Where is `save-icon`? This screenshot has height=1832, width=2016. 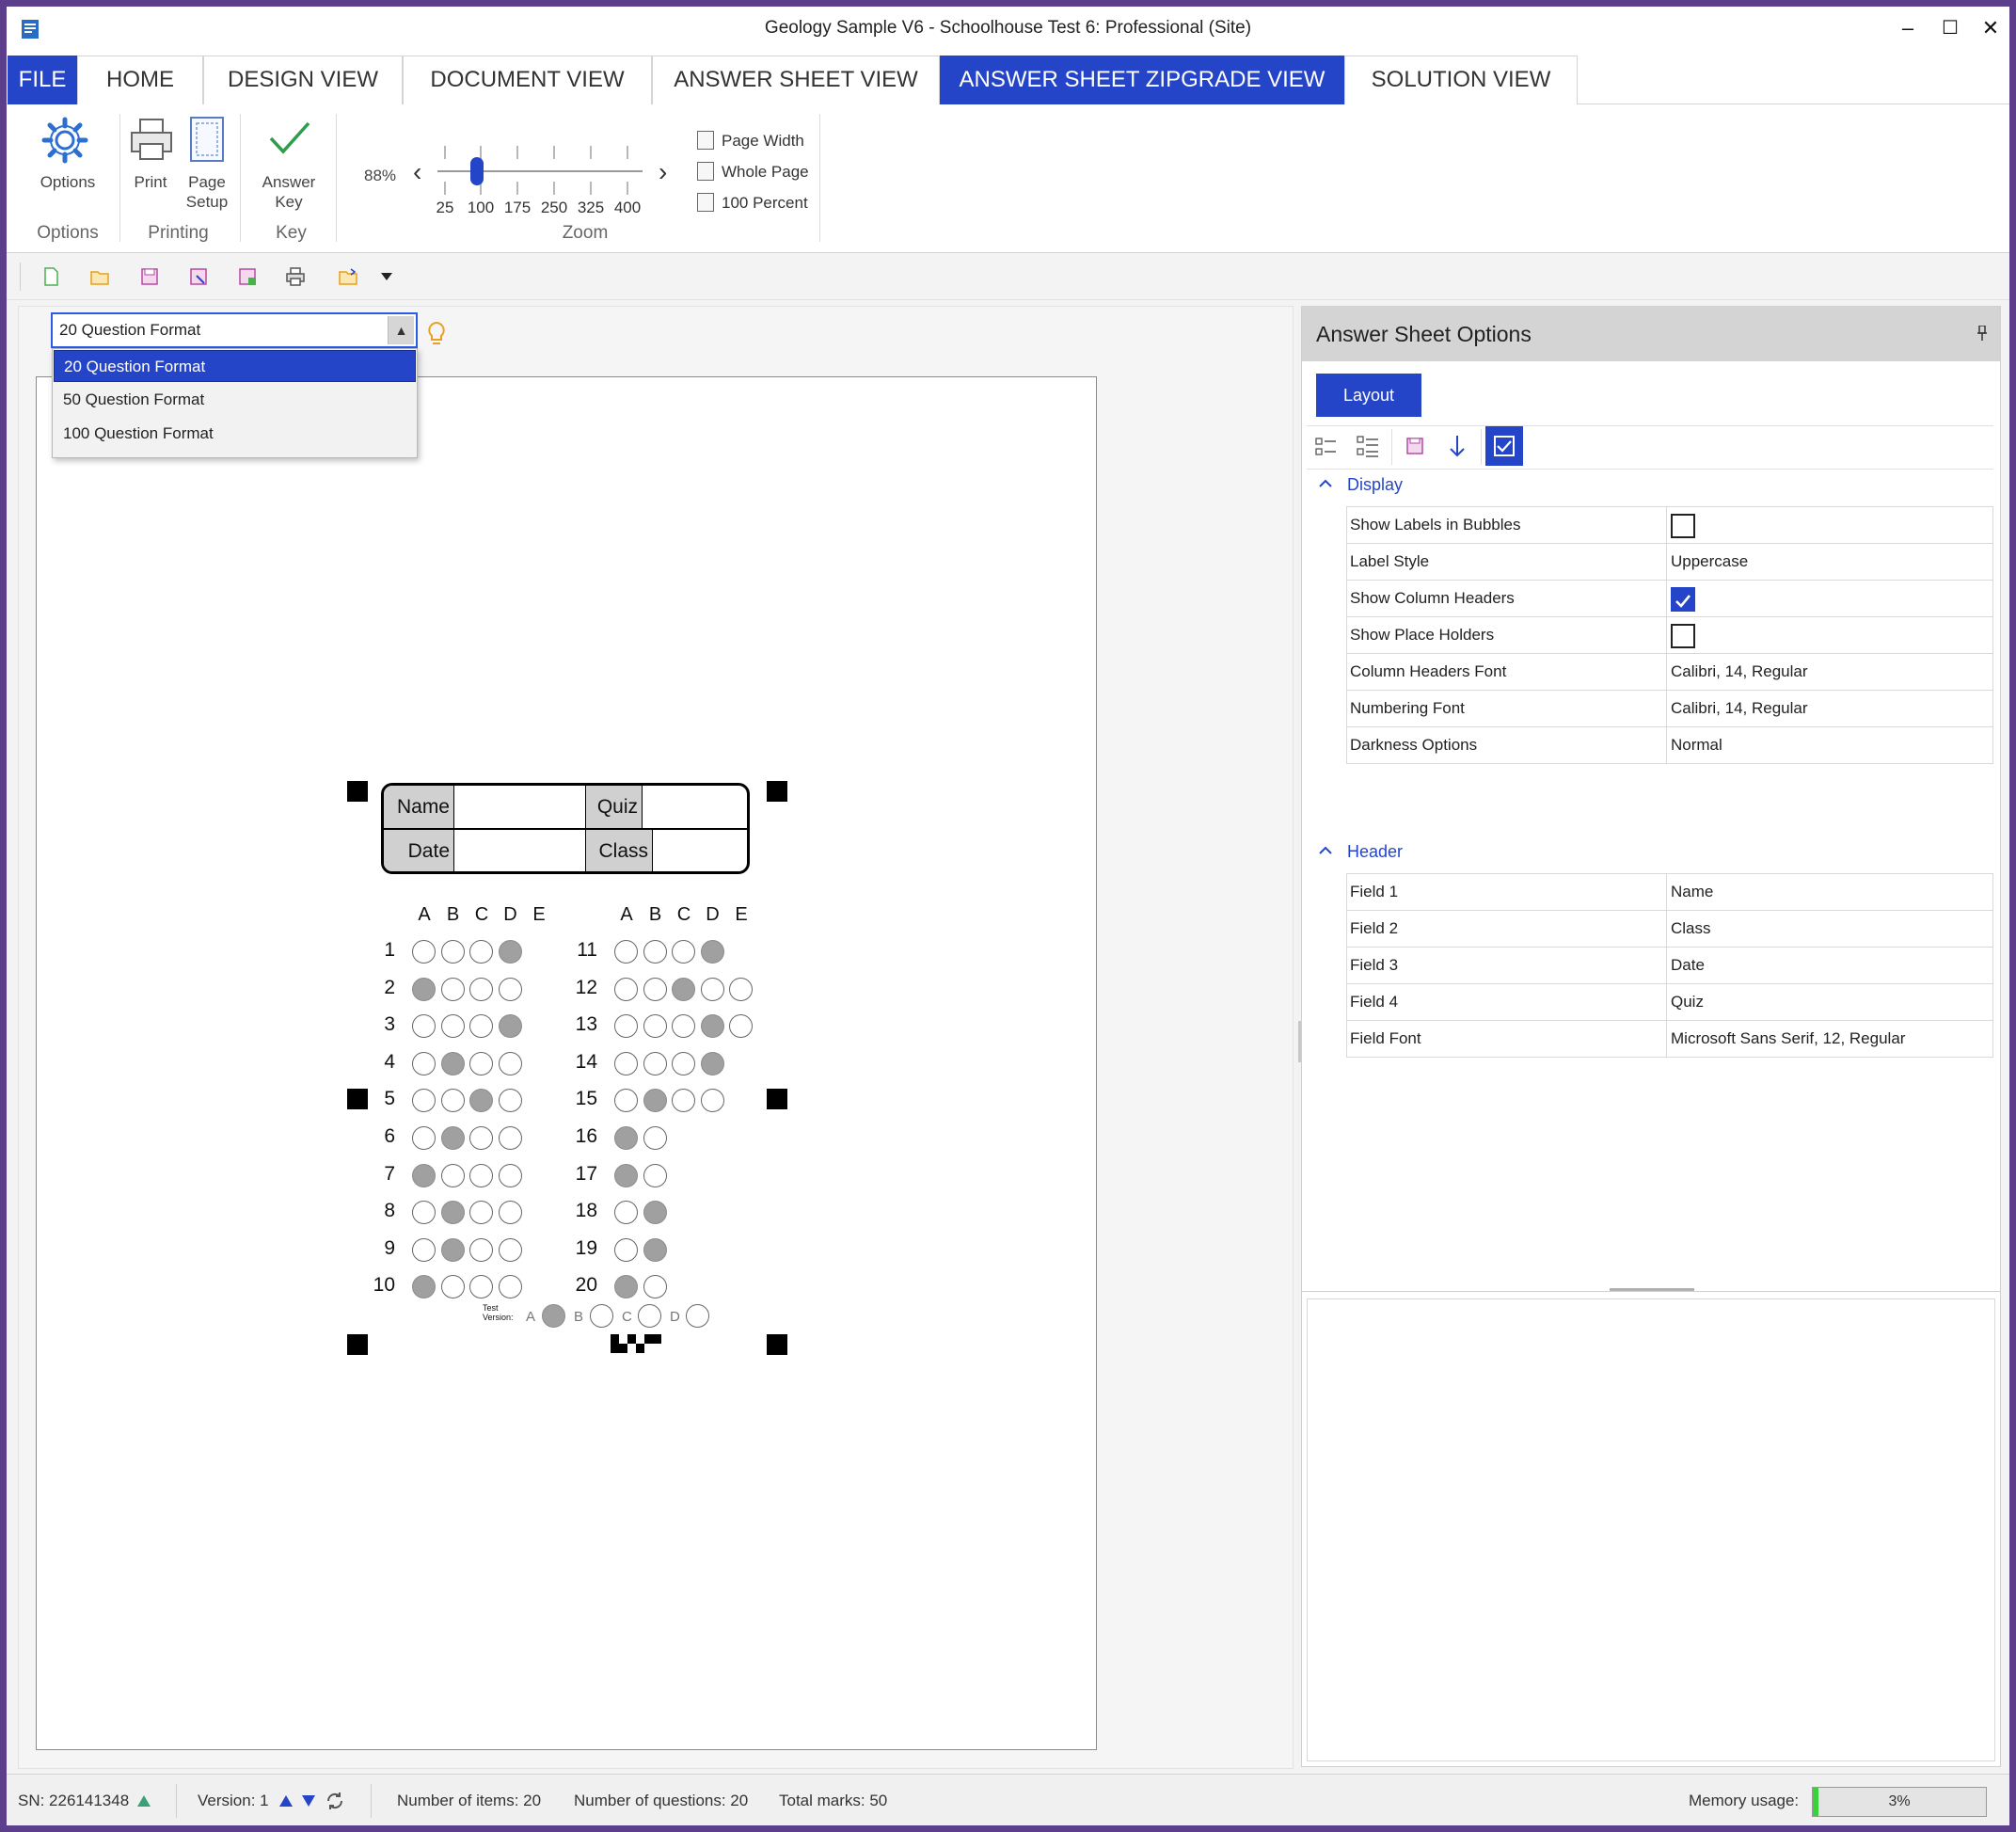 save-icon is located at coordinates (150, 277).